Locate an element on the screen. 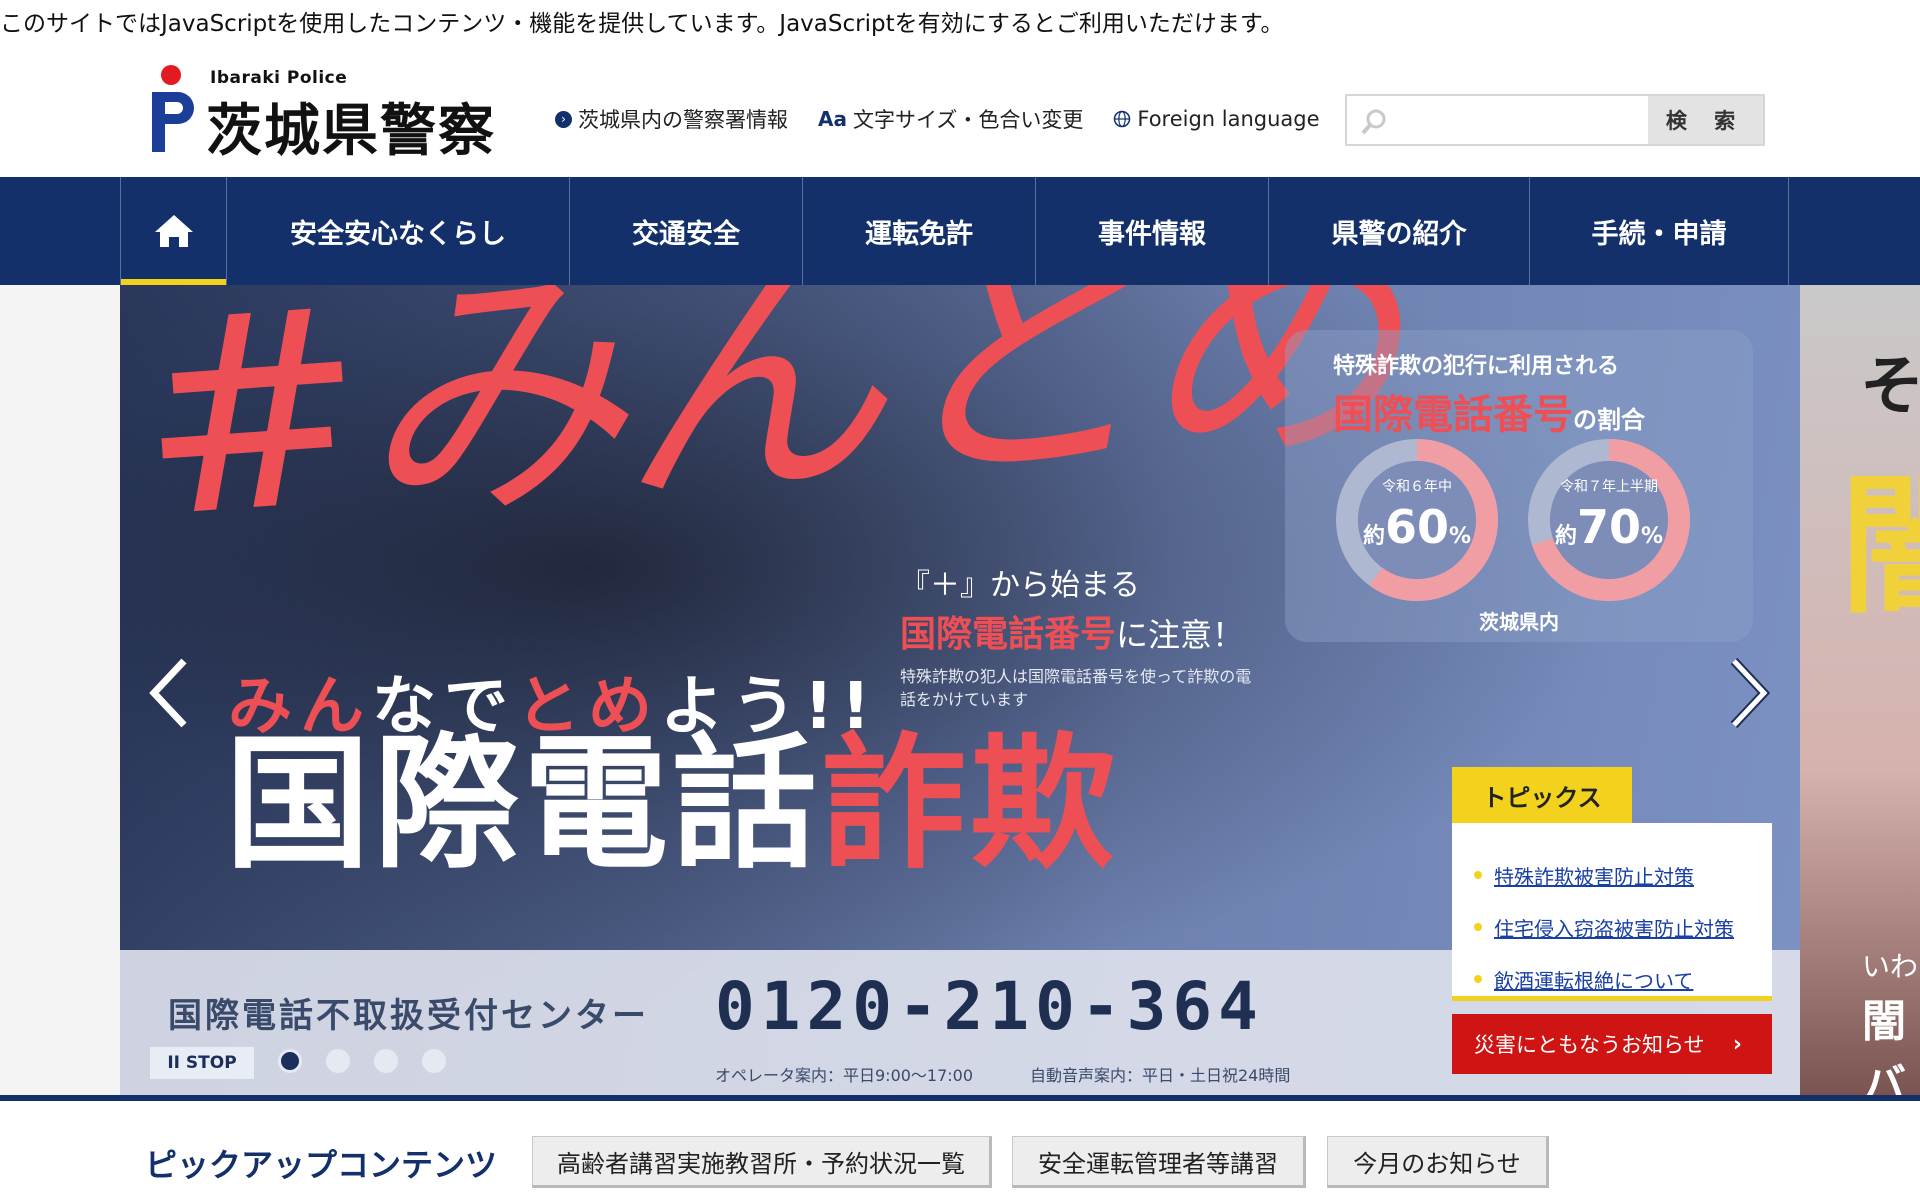  pickup-button-safety-manager: 安全運転管理者等講習 is located at coordinates (1159, 1162).